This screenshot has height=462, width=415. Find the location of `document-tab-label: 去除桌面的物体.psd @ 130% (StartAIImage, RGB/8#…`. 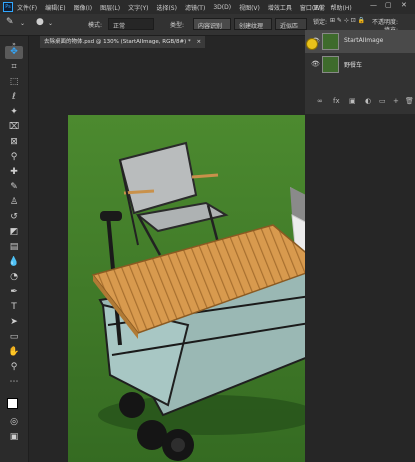

document-tab-label: 去除桌面的物体.psd @ 130% (StartAIImage, RGB/8#… is located at coordinates (117, 42).